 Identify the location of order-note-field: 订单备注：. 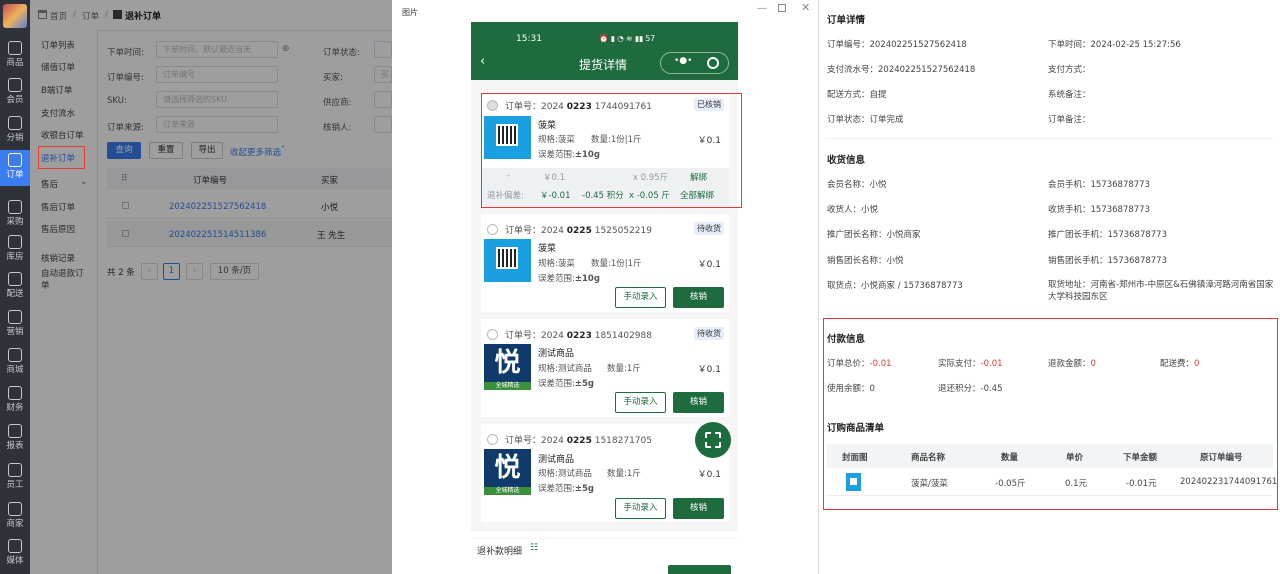
(1069, 120).